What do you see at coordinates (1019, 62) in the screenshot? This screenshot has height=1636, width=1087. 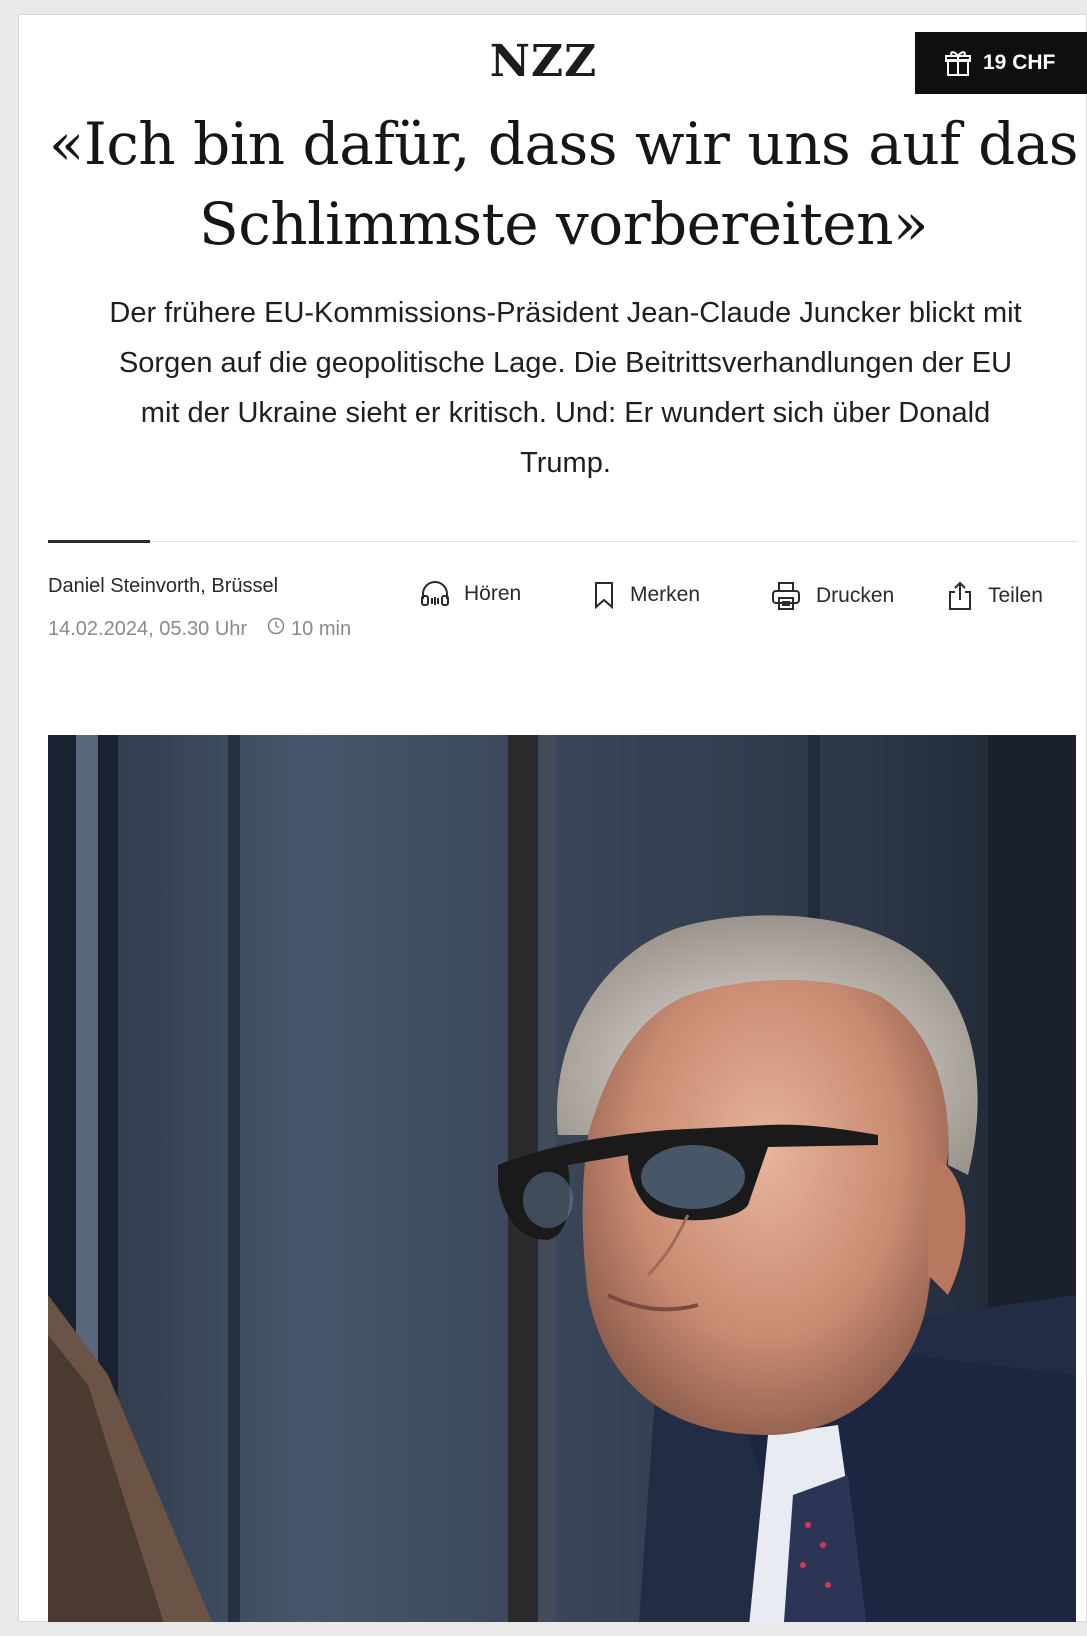 I see `promo-label: 19 CHF` at bounding box center [1019, 62].